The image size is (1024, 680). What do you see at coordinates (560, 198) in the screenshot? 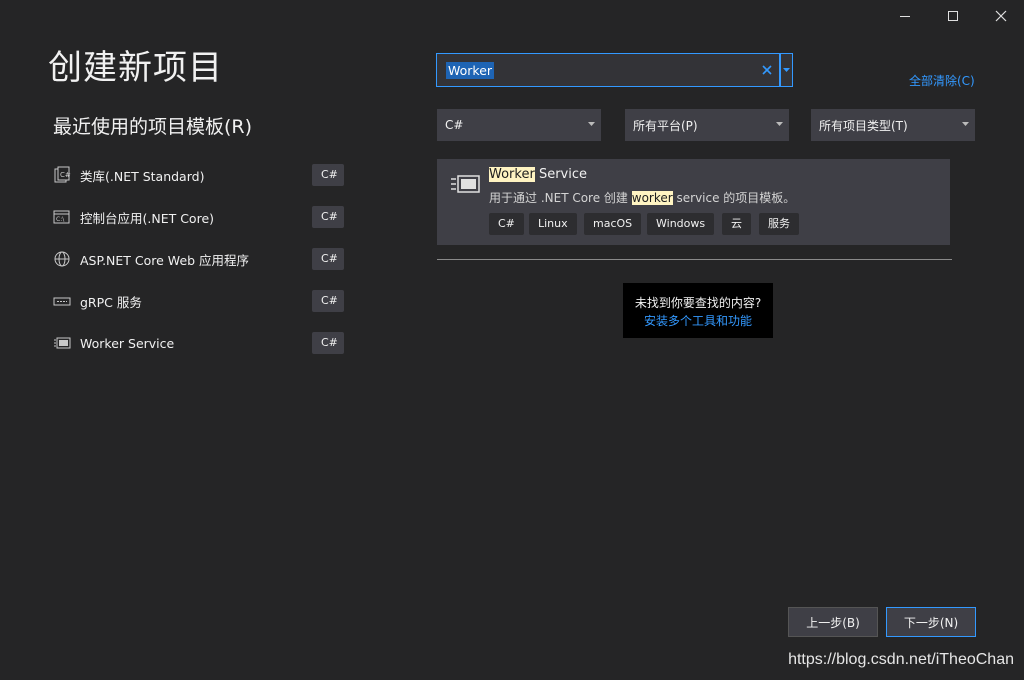
I see `description-part: 用于通过 .NET Core 创建` at bounding box center [560, 198].